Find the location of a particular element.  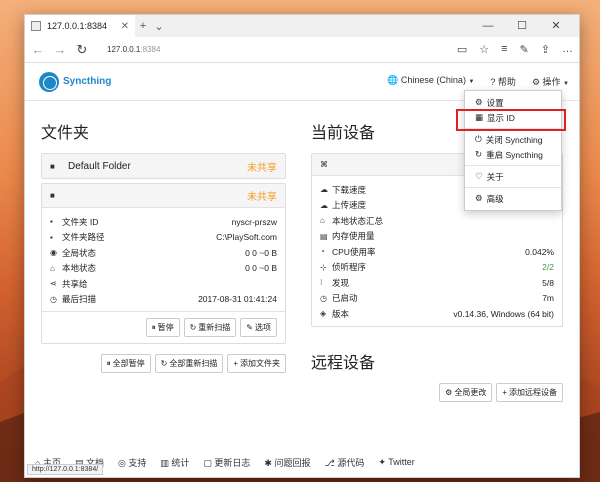

device-row: ▤ 内存使用量 is located at coordinates (437, 237).